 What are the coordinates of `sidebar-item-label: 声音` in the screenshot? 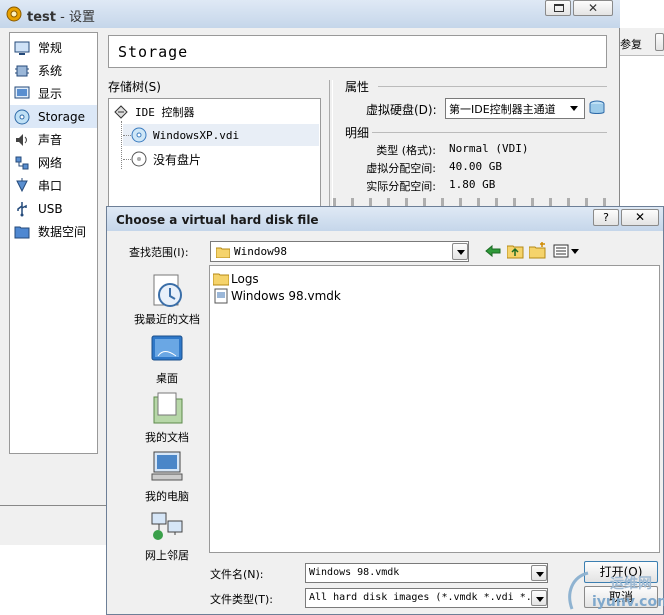 It's located at (50, 140).